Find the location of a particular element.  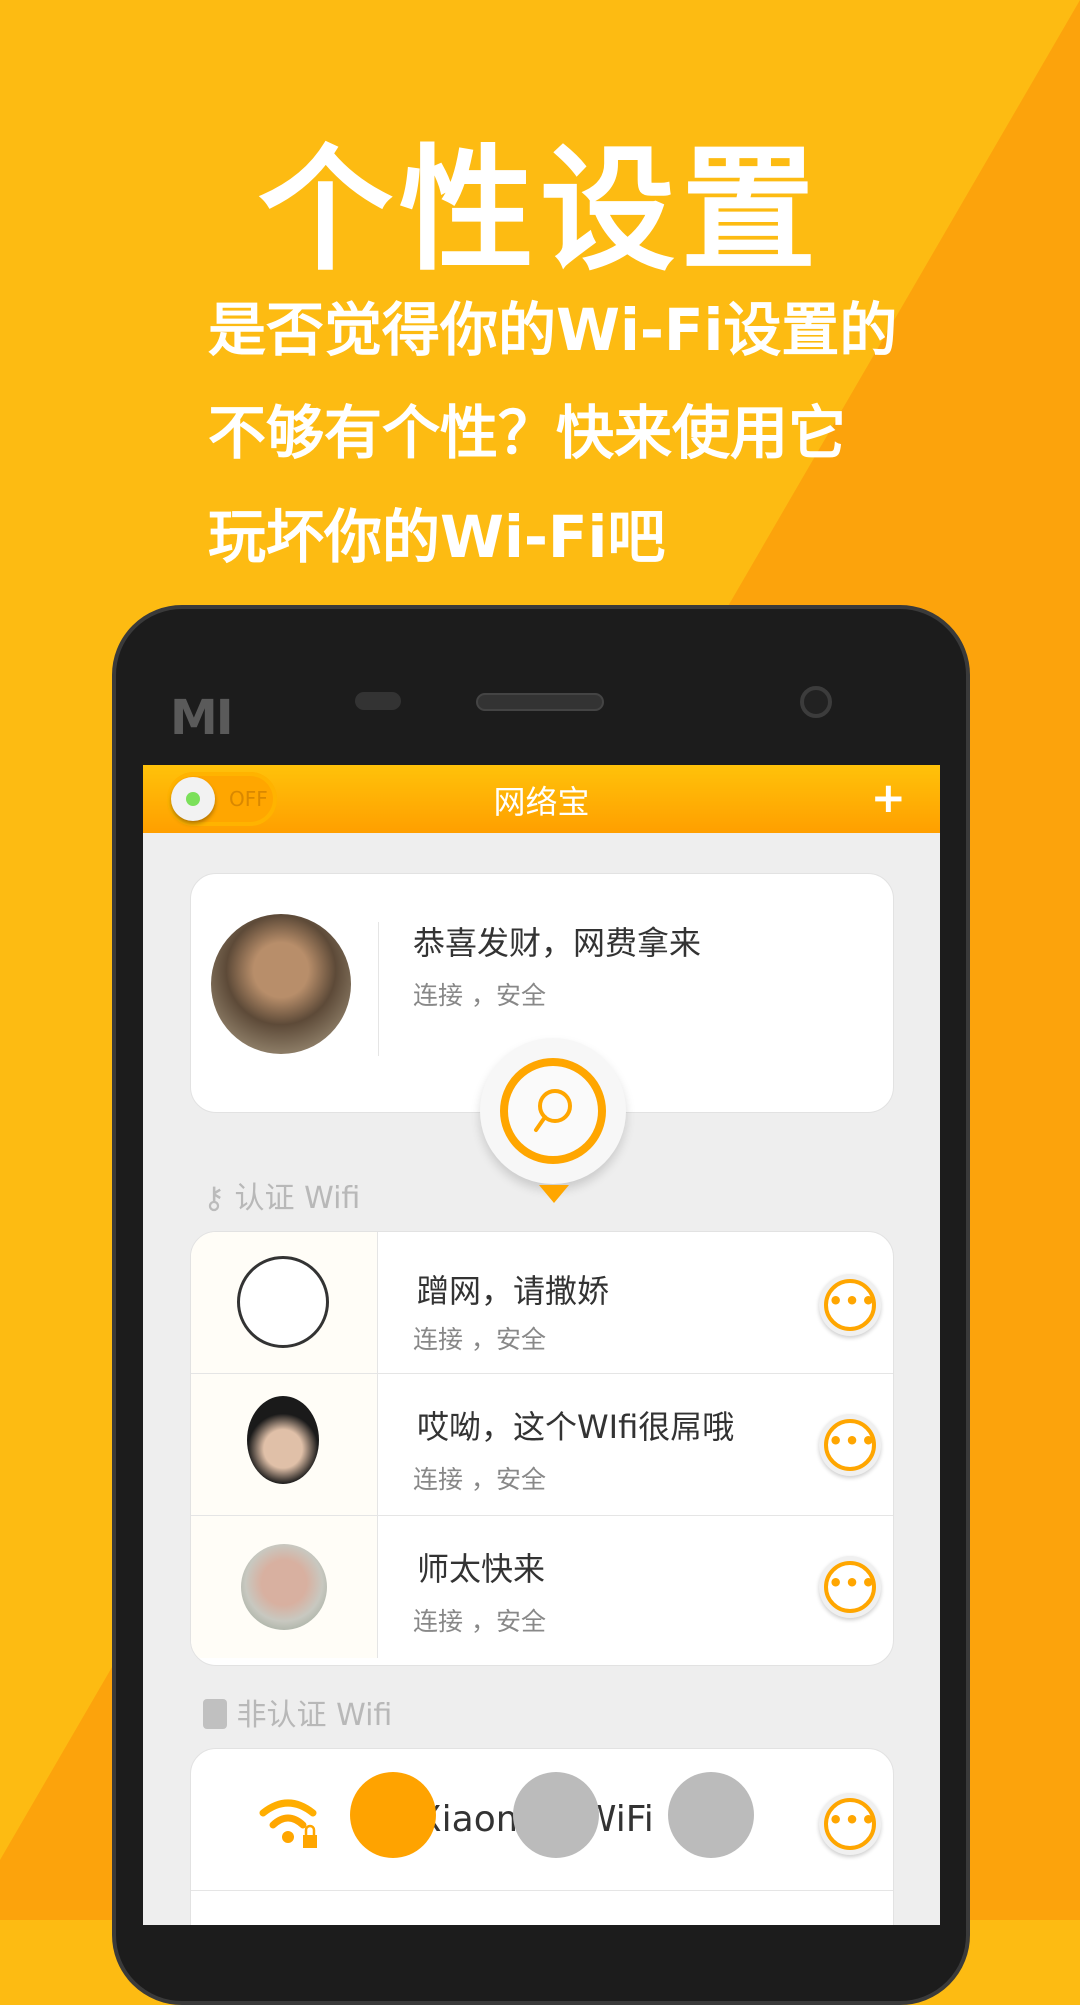

scan-button is located at coordinates (553, 1111).